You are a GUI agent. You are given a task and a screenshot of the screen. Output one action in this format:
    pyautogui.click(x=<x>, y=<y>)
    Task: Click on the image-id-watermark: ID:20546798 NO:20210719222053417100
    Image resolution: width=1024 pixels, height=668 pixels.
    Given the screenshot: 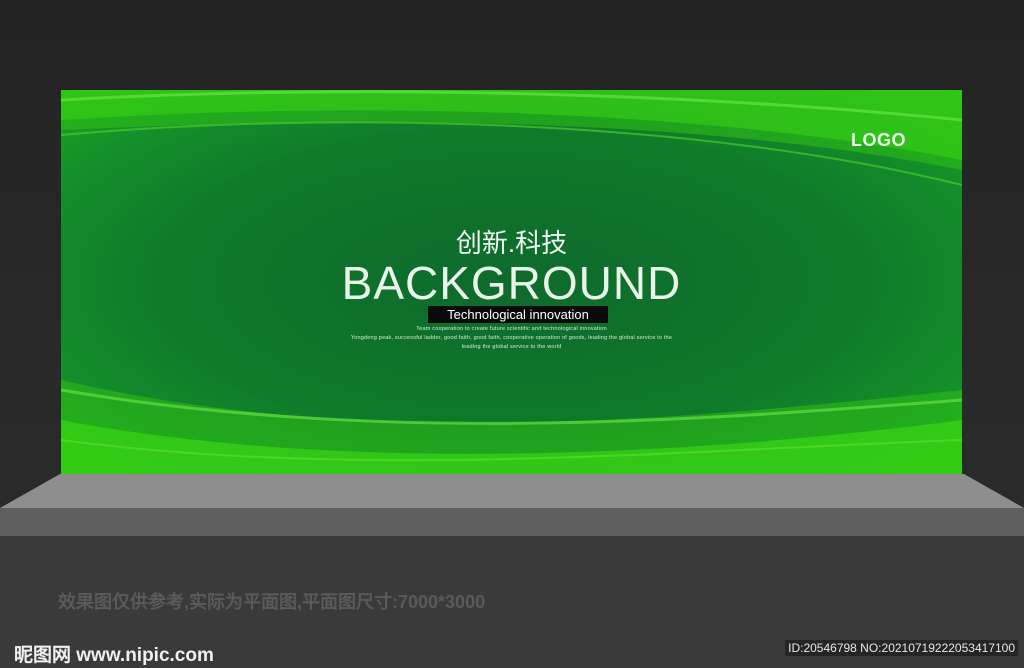 What is the action you would take?
    pyautogui.click(x=901, y=648)
    